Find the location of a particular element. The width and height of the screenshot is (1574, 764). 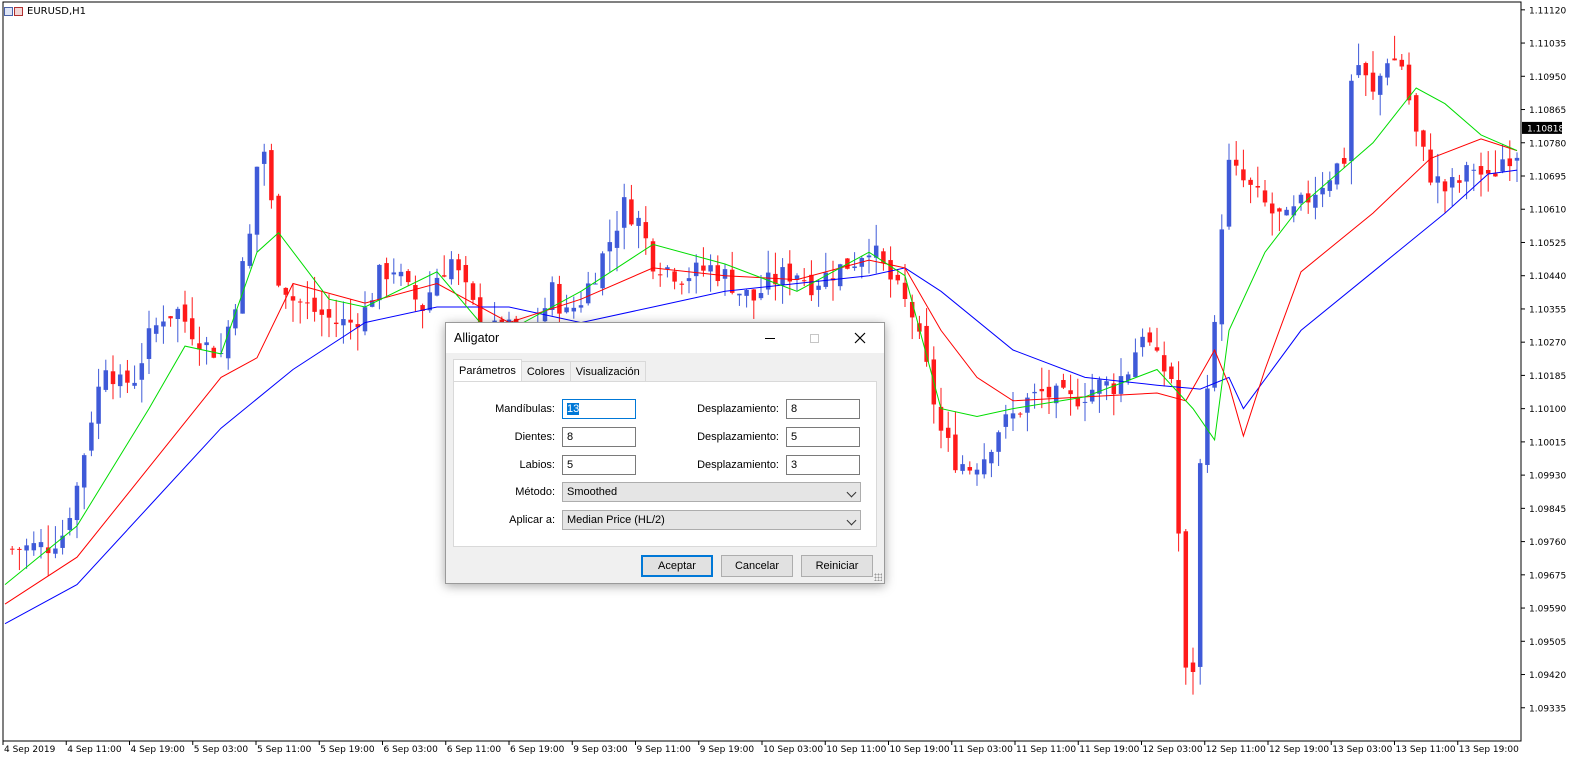

y-tick-label: 1.10015 is located at coordinates (1547, 443).